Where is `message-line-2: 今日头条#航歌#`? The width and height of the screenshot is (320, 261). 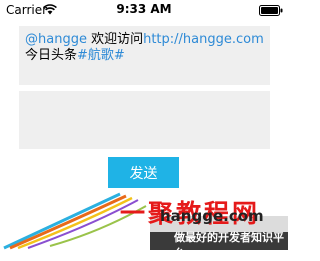 message-line-2: 今日头条#航歌# is located at coordinates (144, 56).